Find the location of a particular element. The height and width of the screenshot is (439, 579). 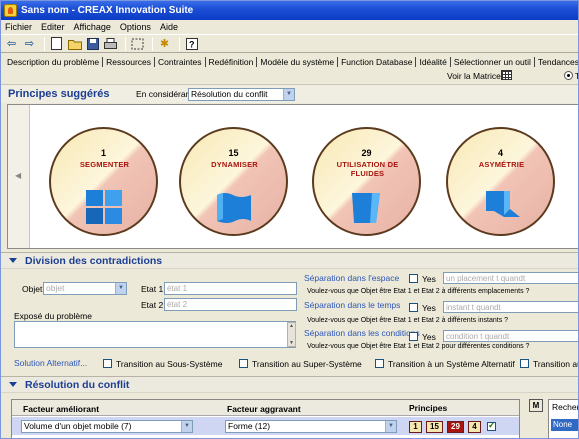

select-frame-icon is located at coordinates (137, 43).